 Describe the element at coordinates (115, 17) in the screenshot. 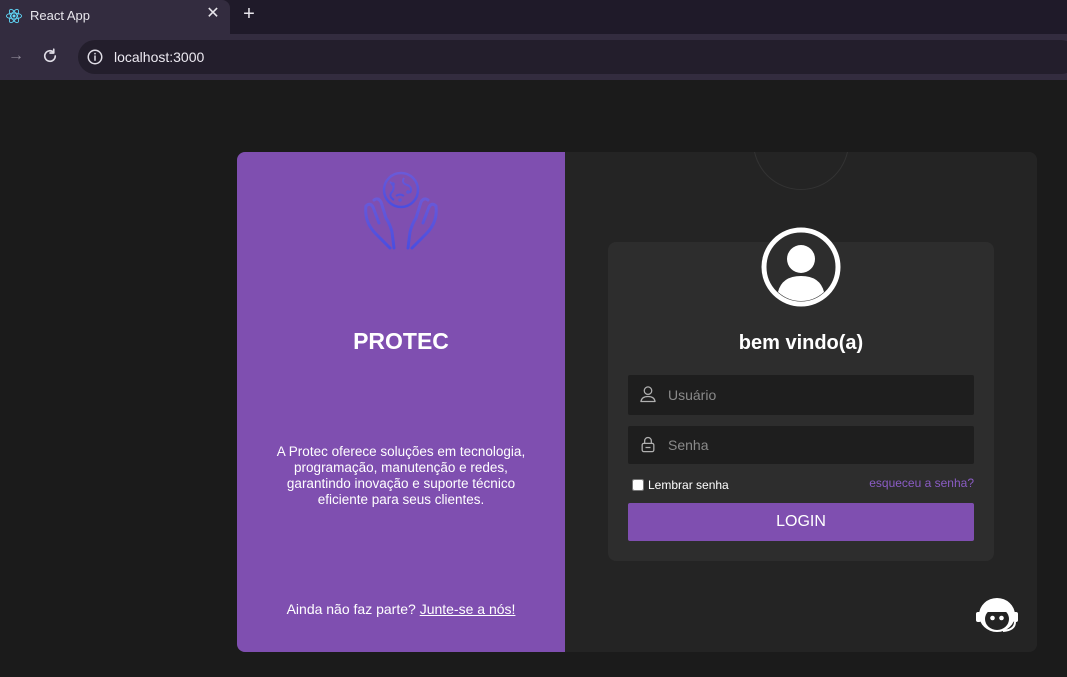

I see `browser-tab: React App ✕` at that location.